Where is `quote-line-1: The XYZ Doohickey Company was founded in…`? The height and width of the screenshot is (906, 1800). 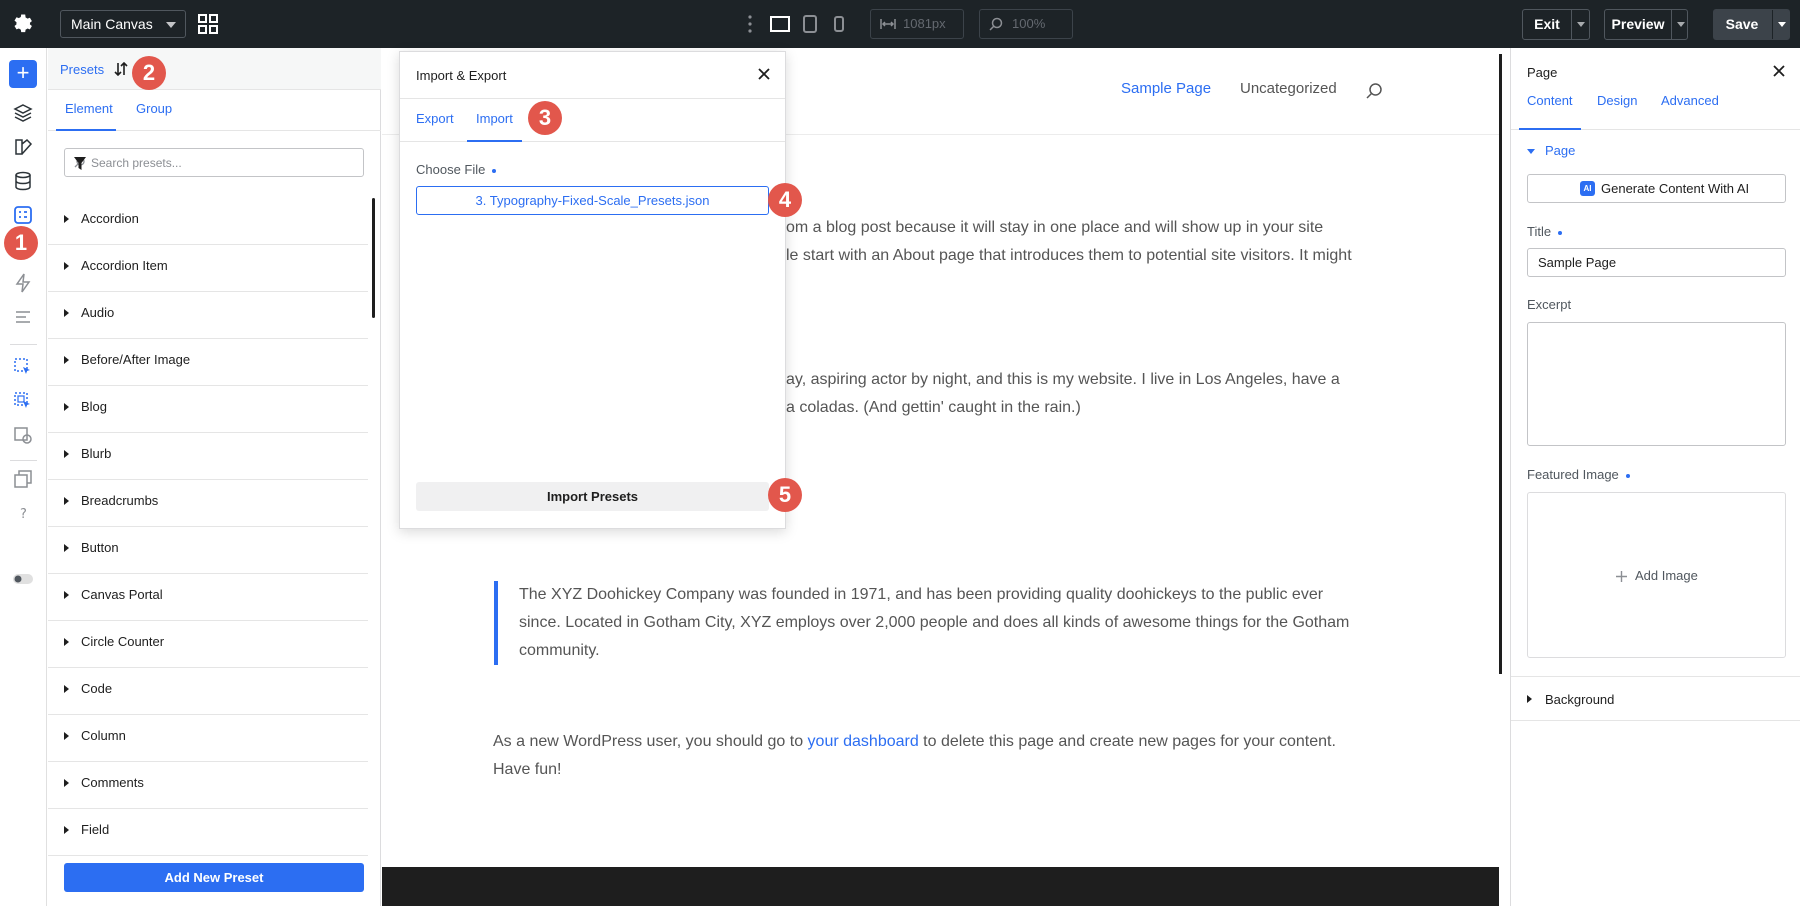 quote-line-1: The XYZ Doohickey Company was founded in… is located at coordinates (921, 594).